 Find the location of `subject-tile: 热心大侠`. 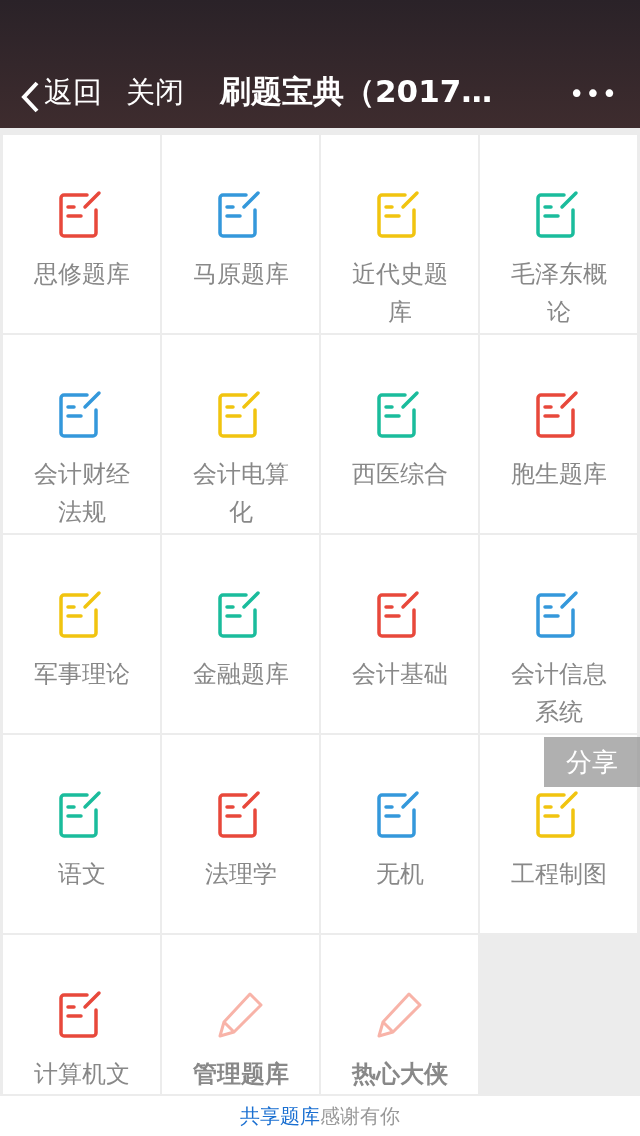

subject-tile: 热心大侠 is located at coordinates (399, 1014).